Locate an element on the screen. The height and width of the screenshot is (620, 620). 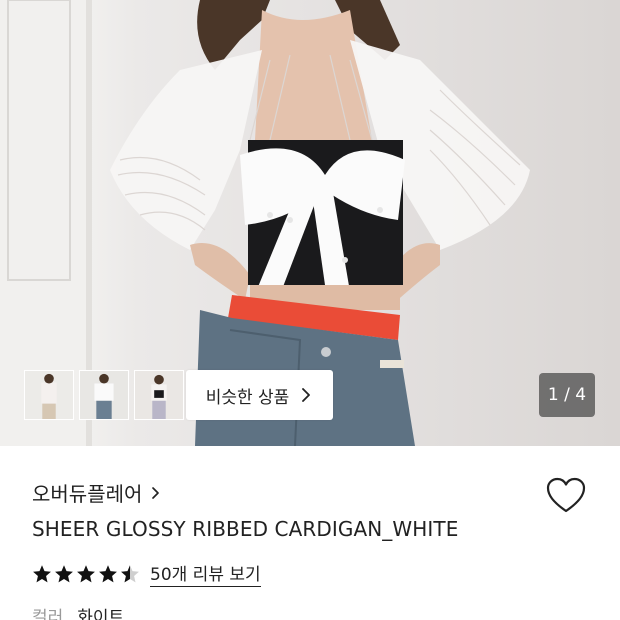
brand-name: 오버듀플레어 is located at coordinates (87, 494).